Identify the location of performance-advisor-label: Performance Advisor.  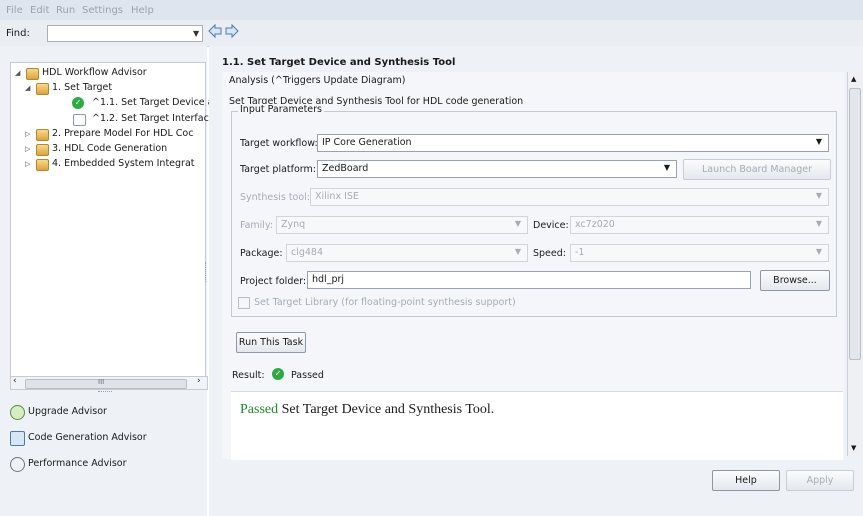
(77, 463).